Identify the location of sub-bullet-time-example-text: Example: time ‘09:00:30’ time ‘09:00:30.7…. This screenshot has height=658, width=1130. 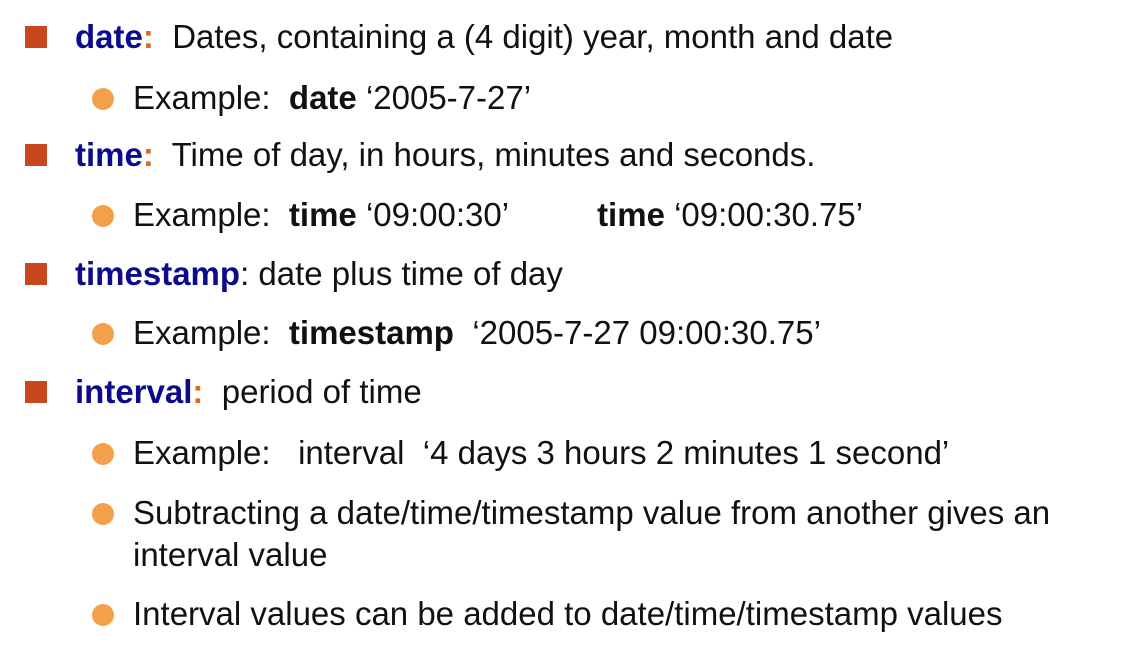
(498, 215).